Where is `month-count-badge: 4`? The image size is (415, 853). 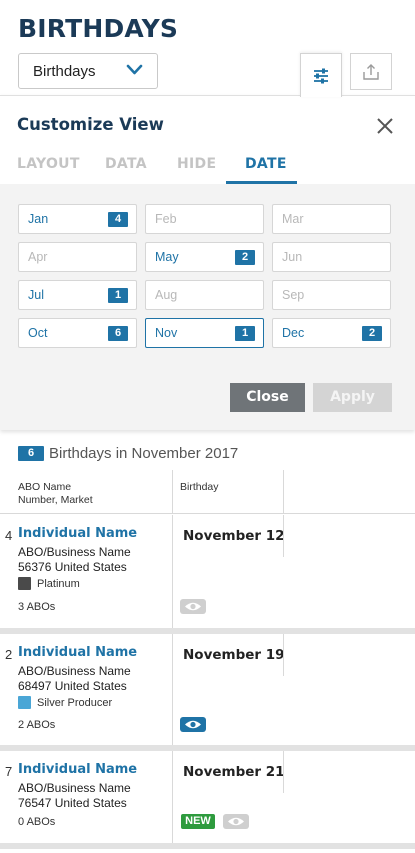
month-count-badge: 4 is located at coordinates (118, 219).